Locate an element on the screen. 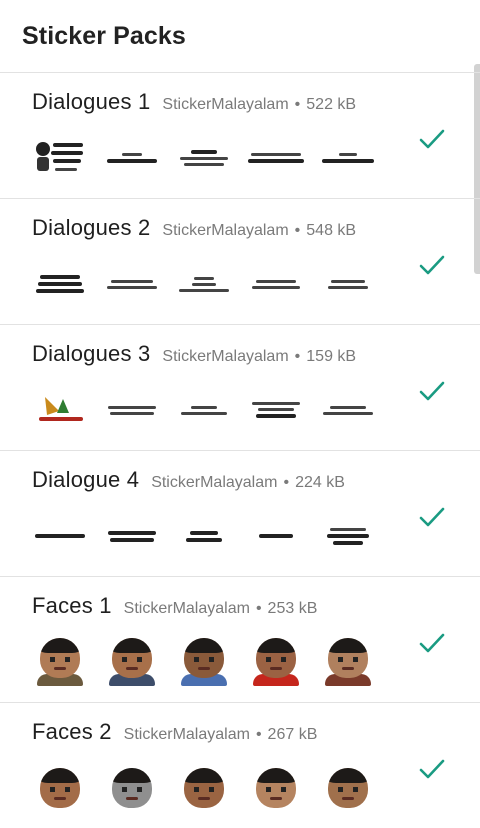 The width and height of the screenshot is (480, 828). pack-name: Dialogues 2 is located at coordinates (91, 227).